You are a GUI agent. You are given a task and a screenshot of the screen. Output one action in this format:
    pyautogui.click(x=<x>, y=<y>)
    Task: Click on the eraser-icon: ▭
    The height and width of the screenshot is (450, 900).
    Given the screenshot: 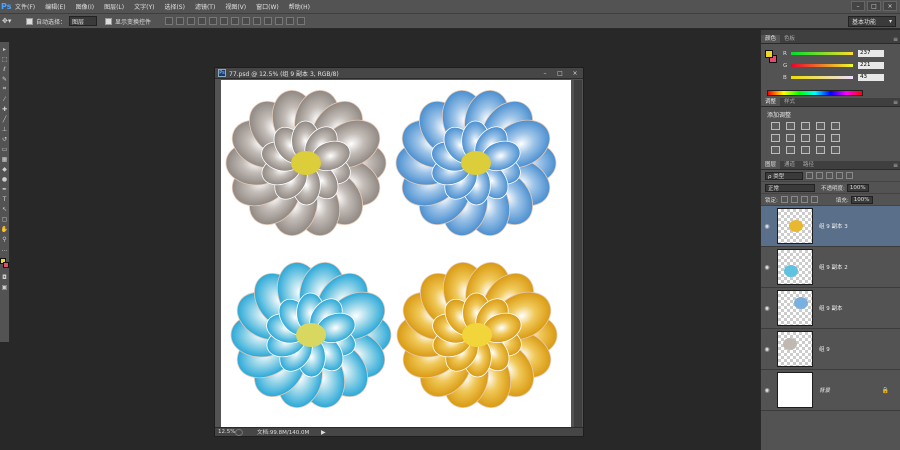 What is the action you would take?
    pyautogui.click(x=5, y=149)
    